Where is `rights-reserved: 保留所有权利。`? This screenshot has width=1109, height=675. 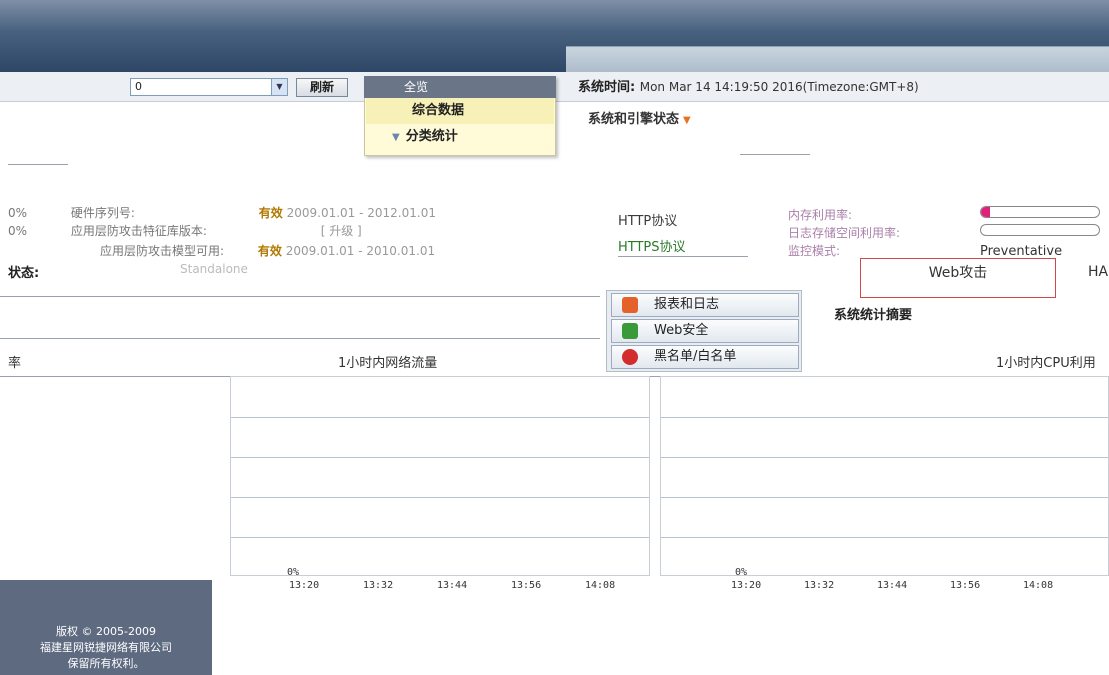
rights-reserved: 保留所有权利。 is located at coordinates (106, 663).